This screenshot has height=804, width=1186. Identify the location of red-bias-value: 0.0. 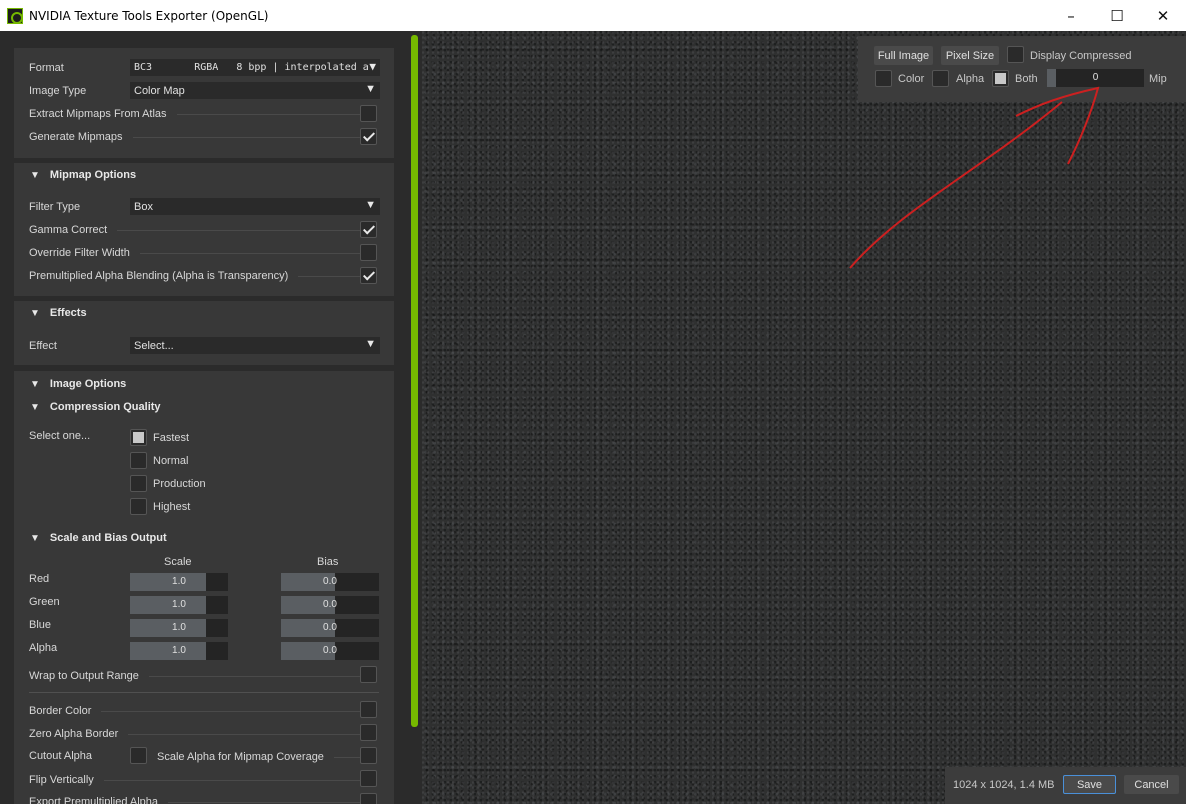
(330, 581).